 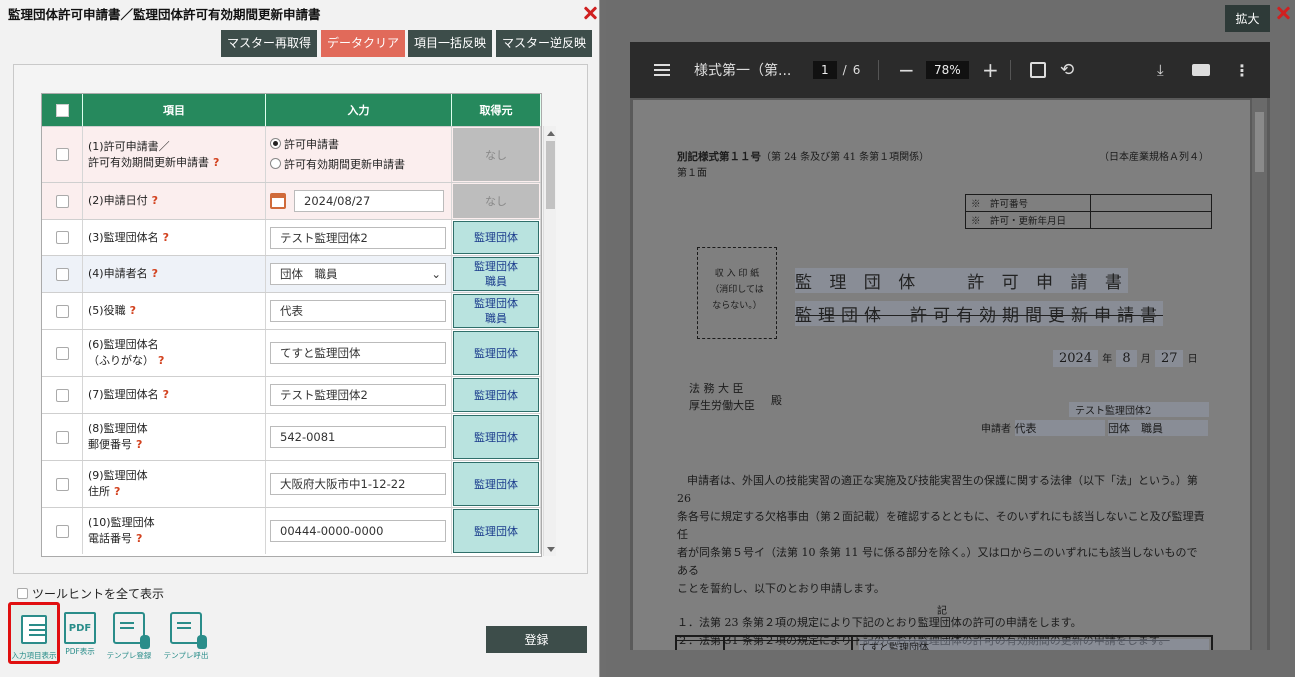 What do you see at coordinates (34, 633) in the screenshot?
I see `input-view-button: 入力項目表示` at bounding box center [34, 633].